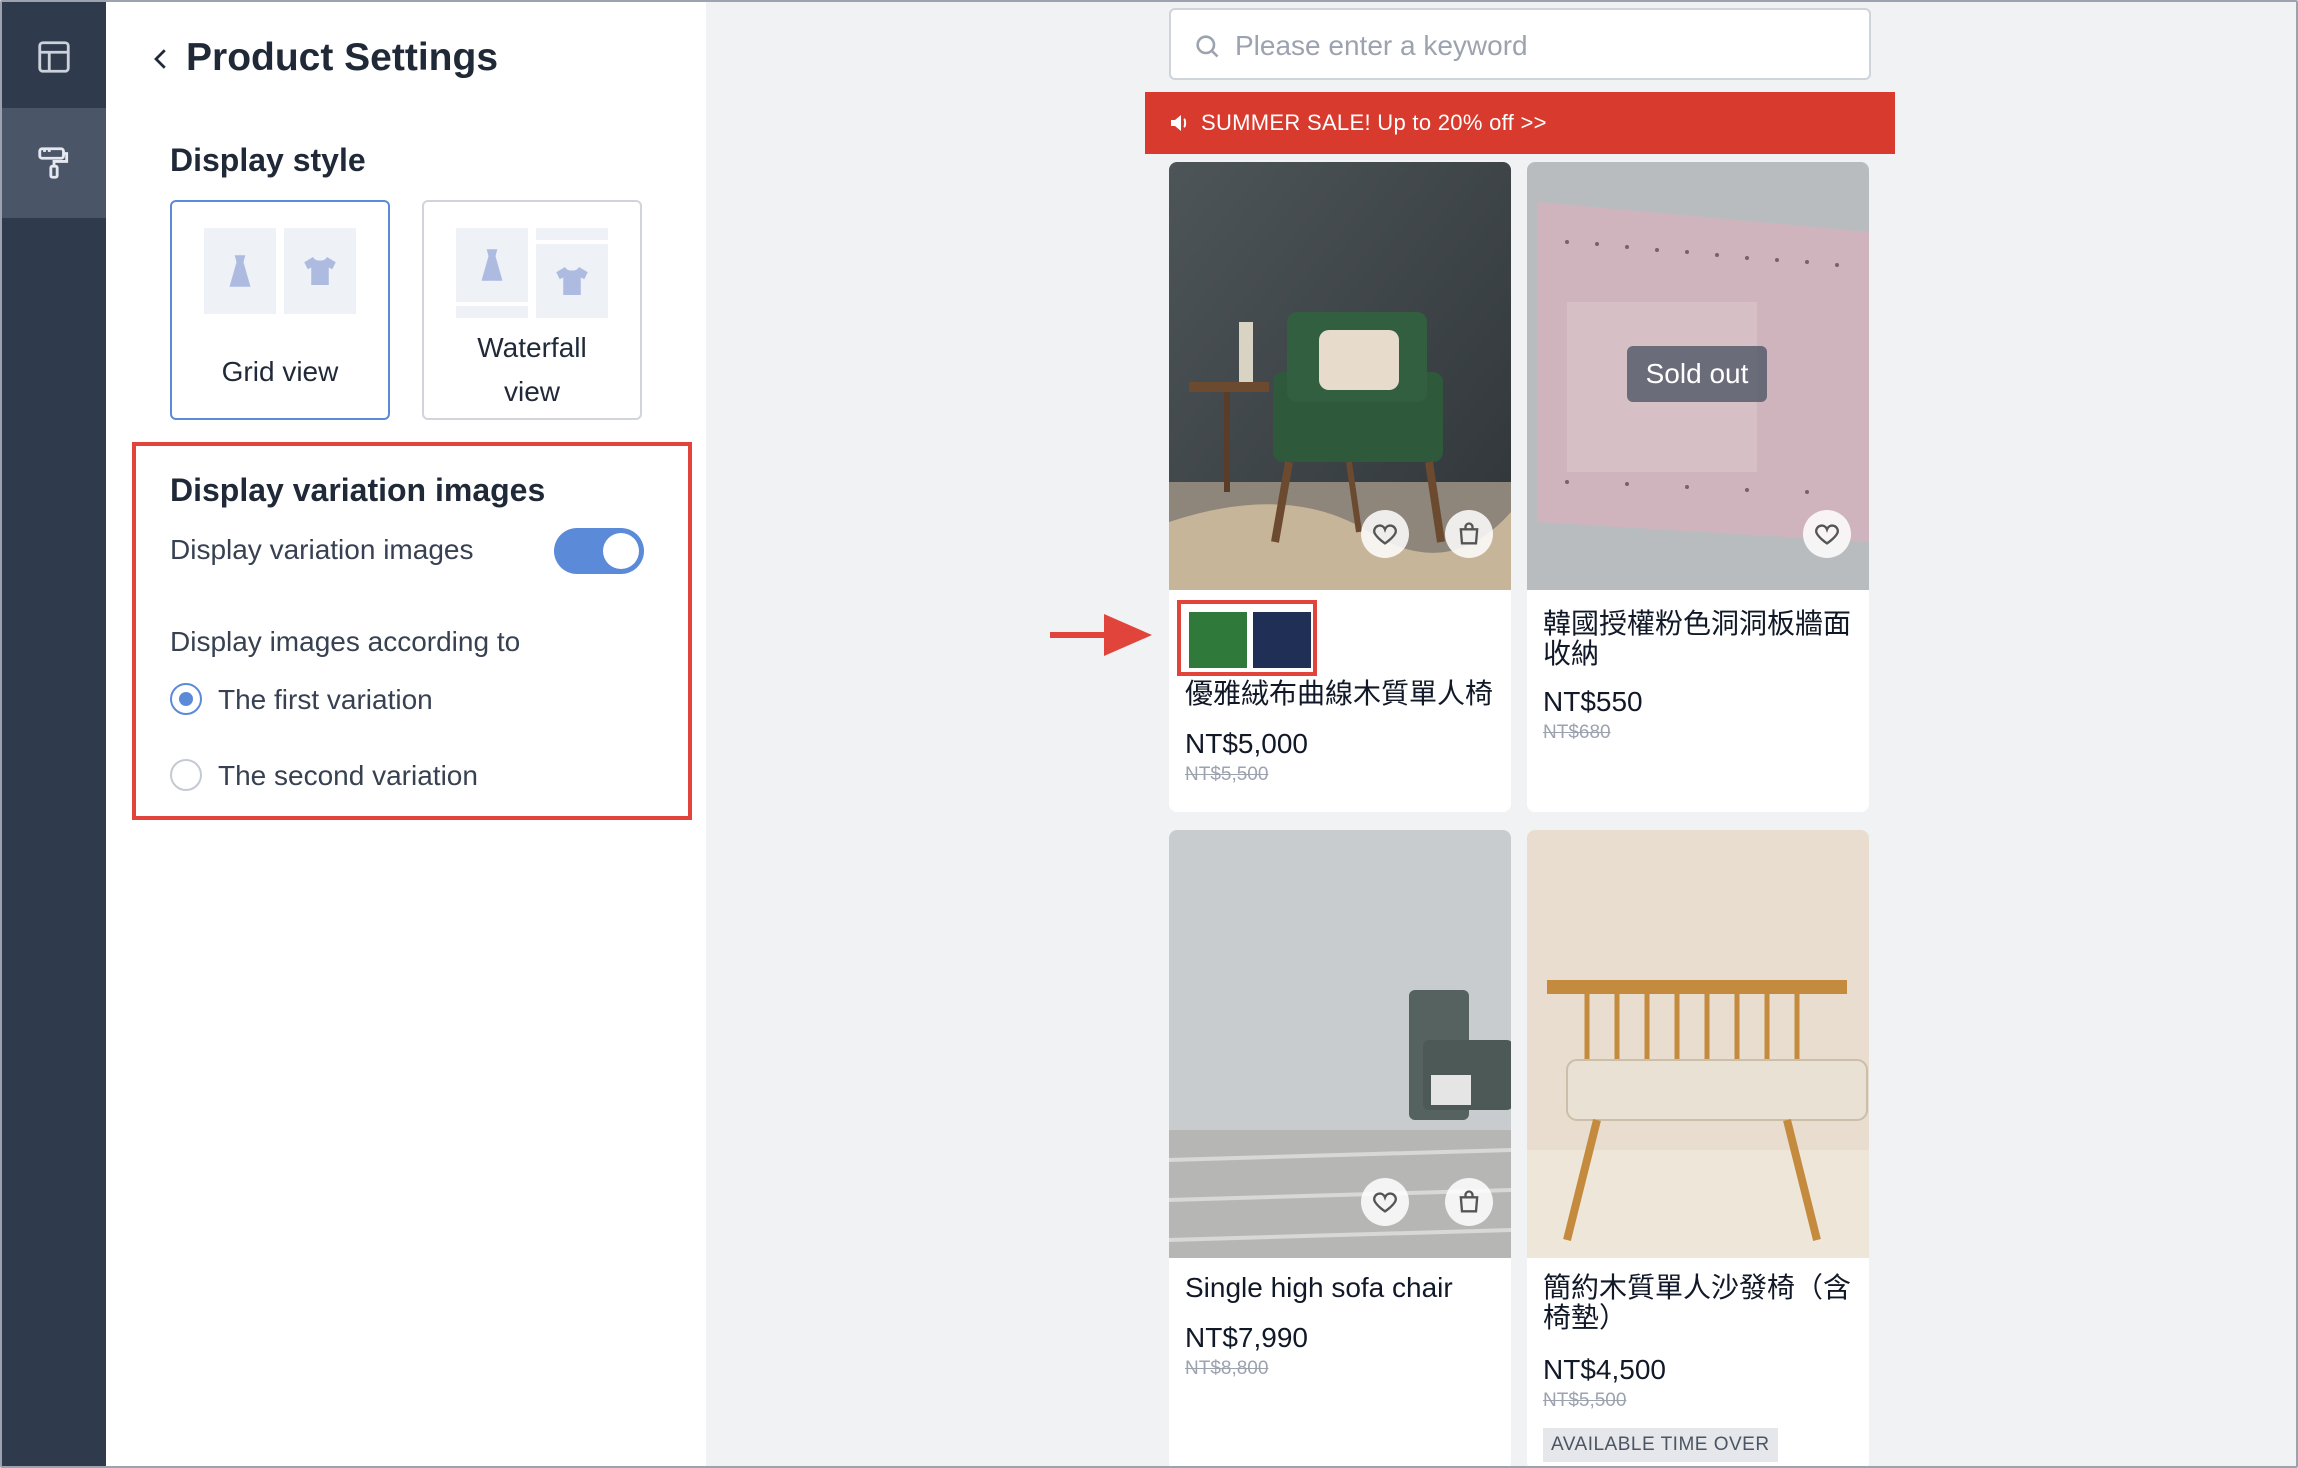 The image size is (2298, 1468). I want to click on search-bar: Please enter a keyword, so click(1520, 44).